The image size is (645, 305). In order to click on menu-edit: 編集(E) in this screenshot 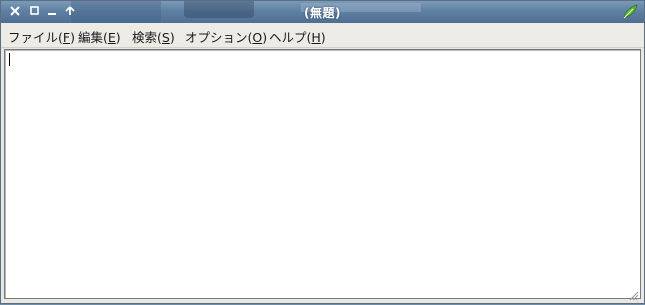, I will do `click(99, 36)`.